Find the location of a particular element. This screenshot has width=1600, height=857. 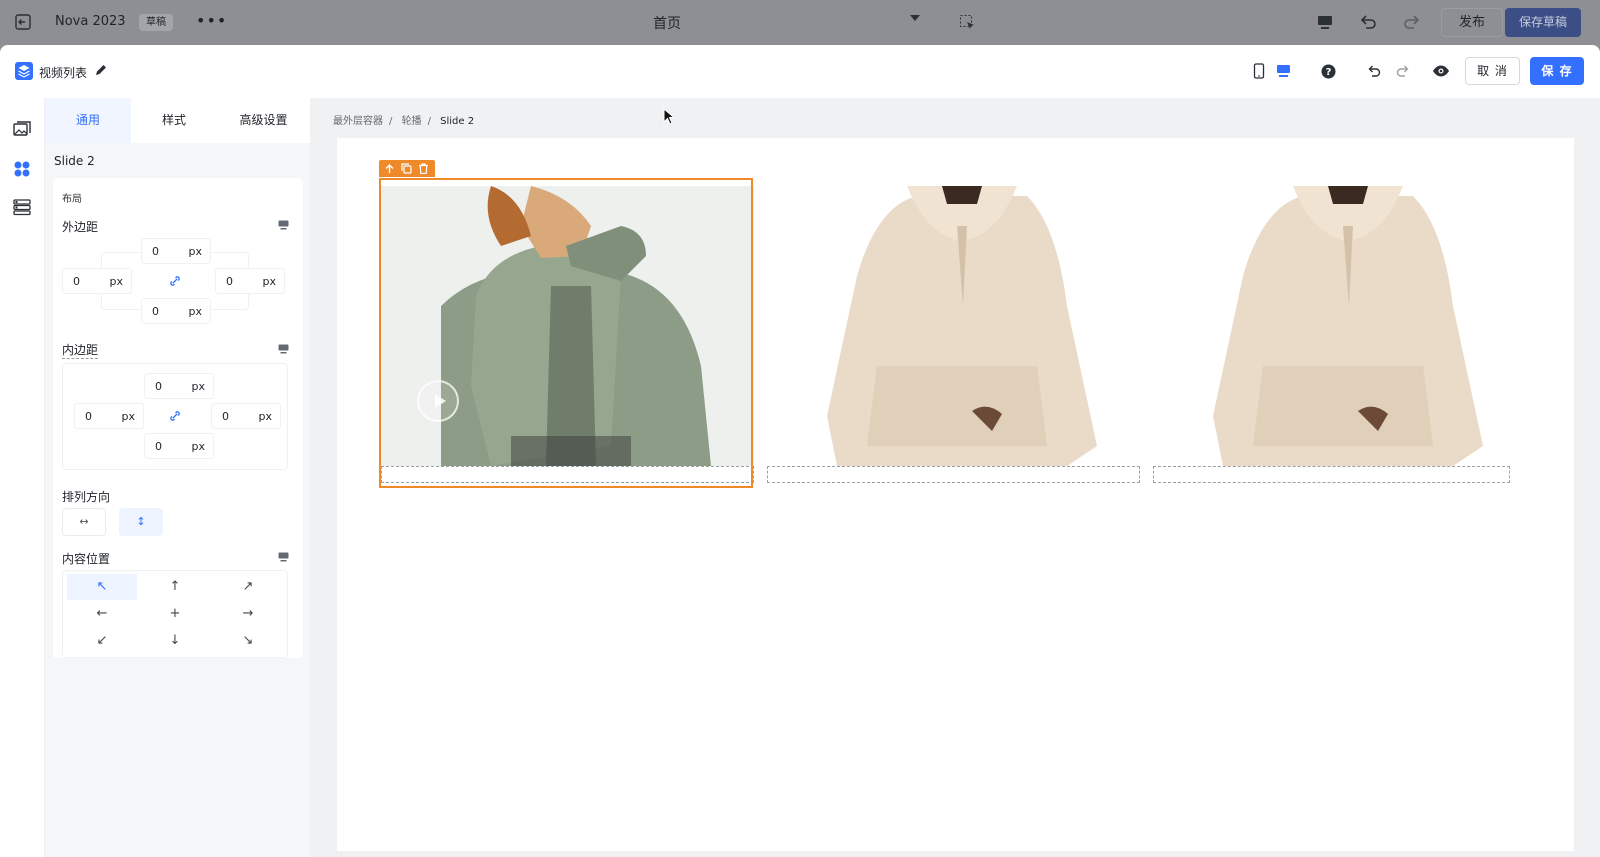

select-area-icon is located at coordinates (967, 22).